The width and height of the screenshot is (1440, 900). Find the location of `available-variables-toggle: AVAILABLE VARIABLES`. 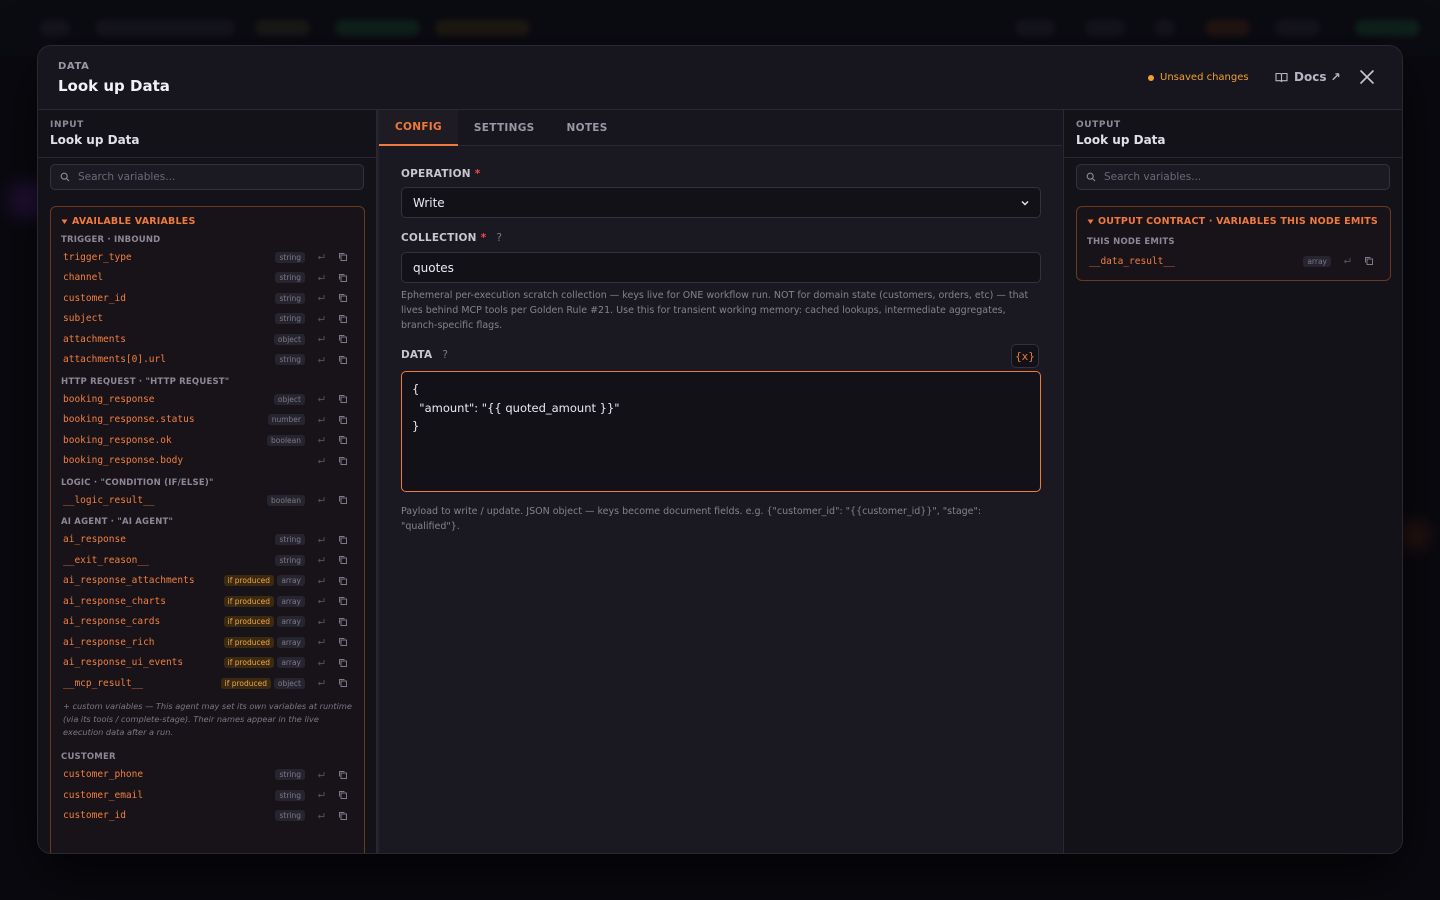

available-variables-toggle: AVAILABLE VARIABLES is located at coordinates (207, 221).